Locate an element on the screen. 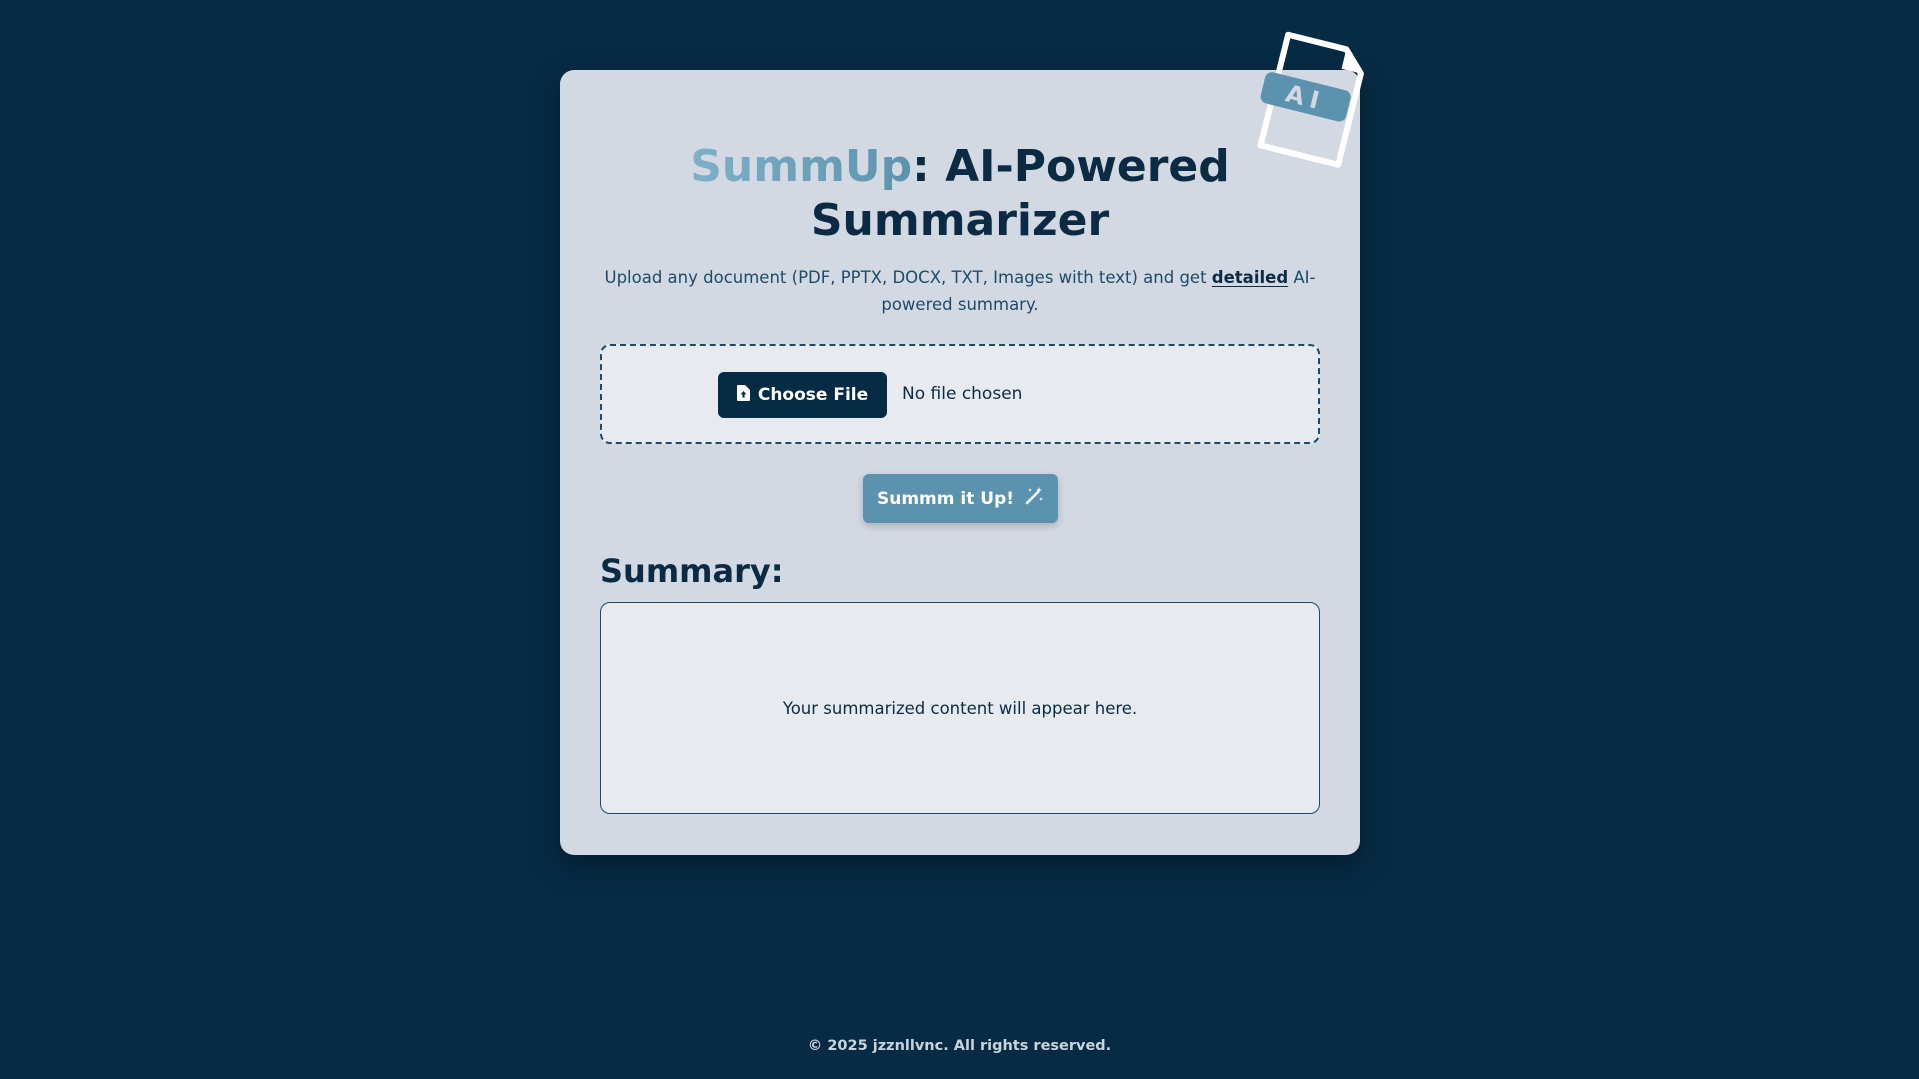 The image size is (1919, 1079). summarize-button: Summm it Up! is located at coordinates (960, 498).